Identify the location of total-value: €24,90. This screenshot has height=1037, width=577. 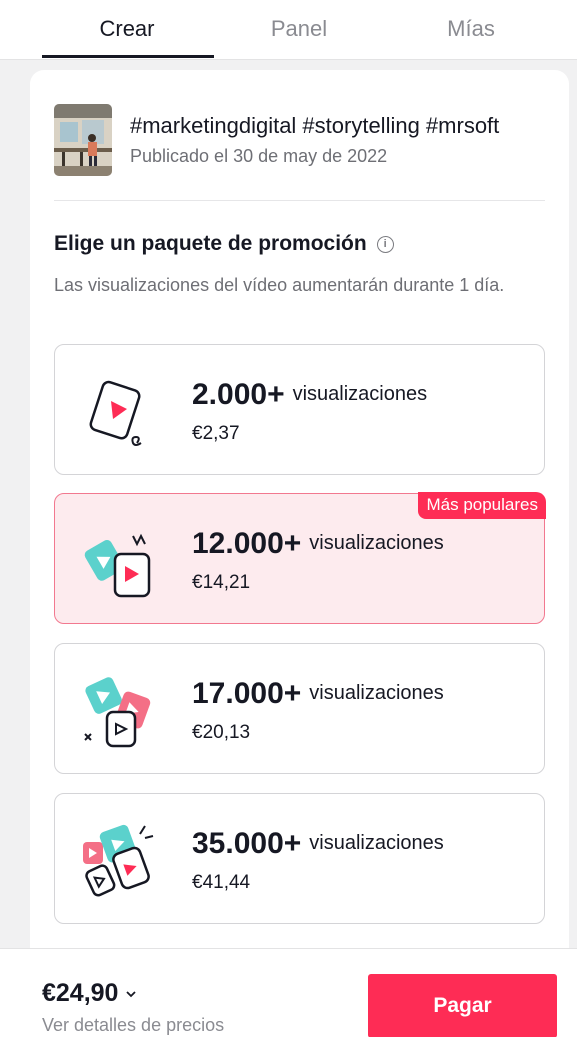
(80, 993).